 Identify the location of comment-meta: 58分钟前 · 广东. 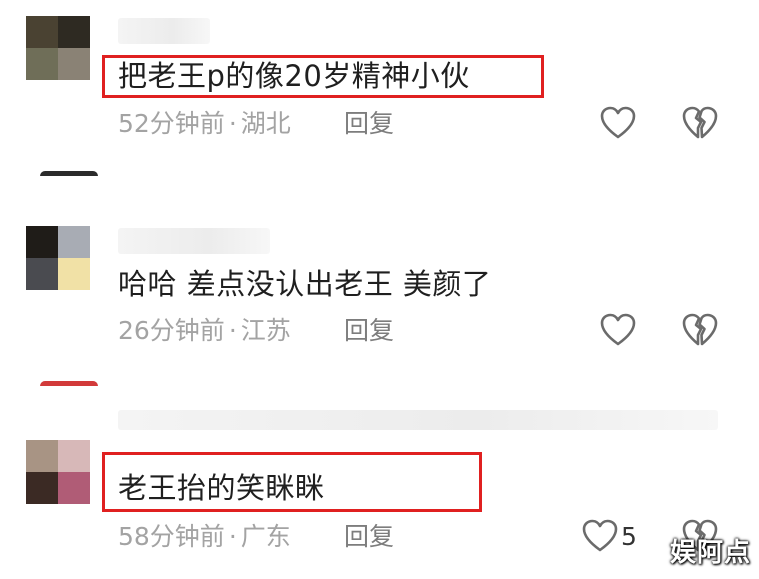
(204, 537).